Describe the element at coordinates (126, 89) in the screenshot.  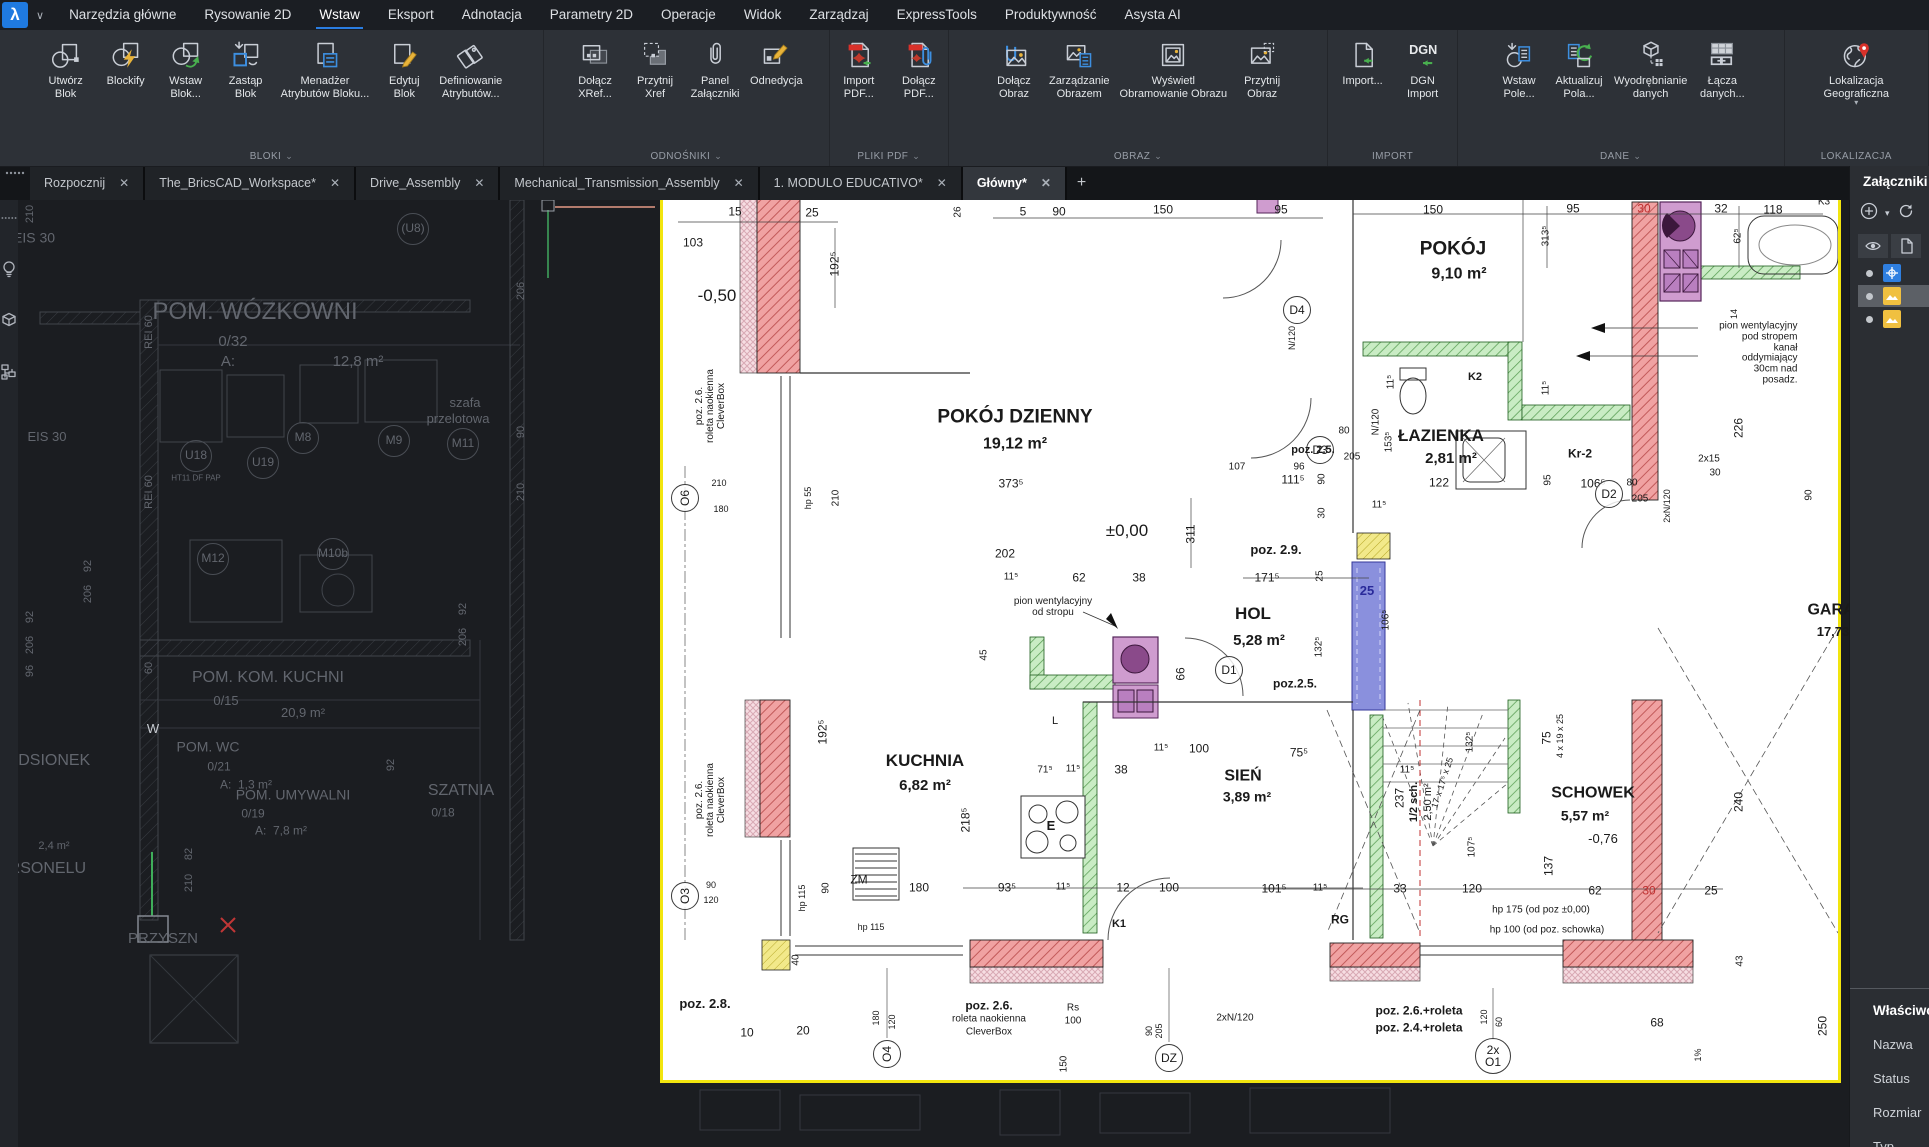
I see `ribbon-button-blockify: Blockify` at that location.